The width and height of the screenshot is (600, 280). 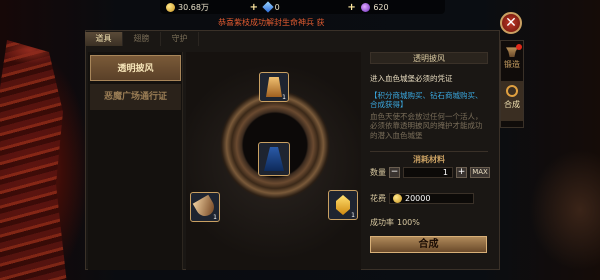 I want to click on cape-fragment-icon, so click(x=274, y=87).